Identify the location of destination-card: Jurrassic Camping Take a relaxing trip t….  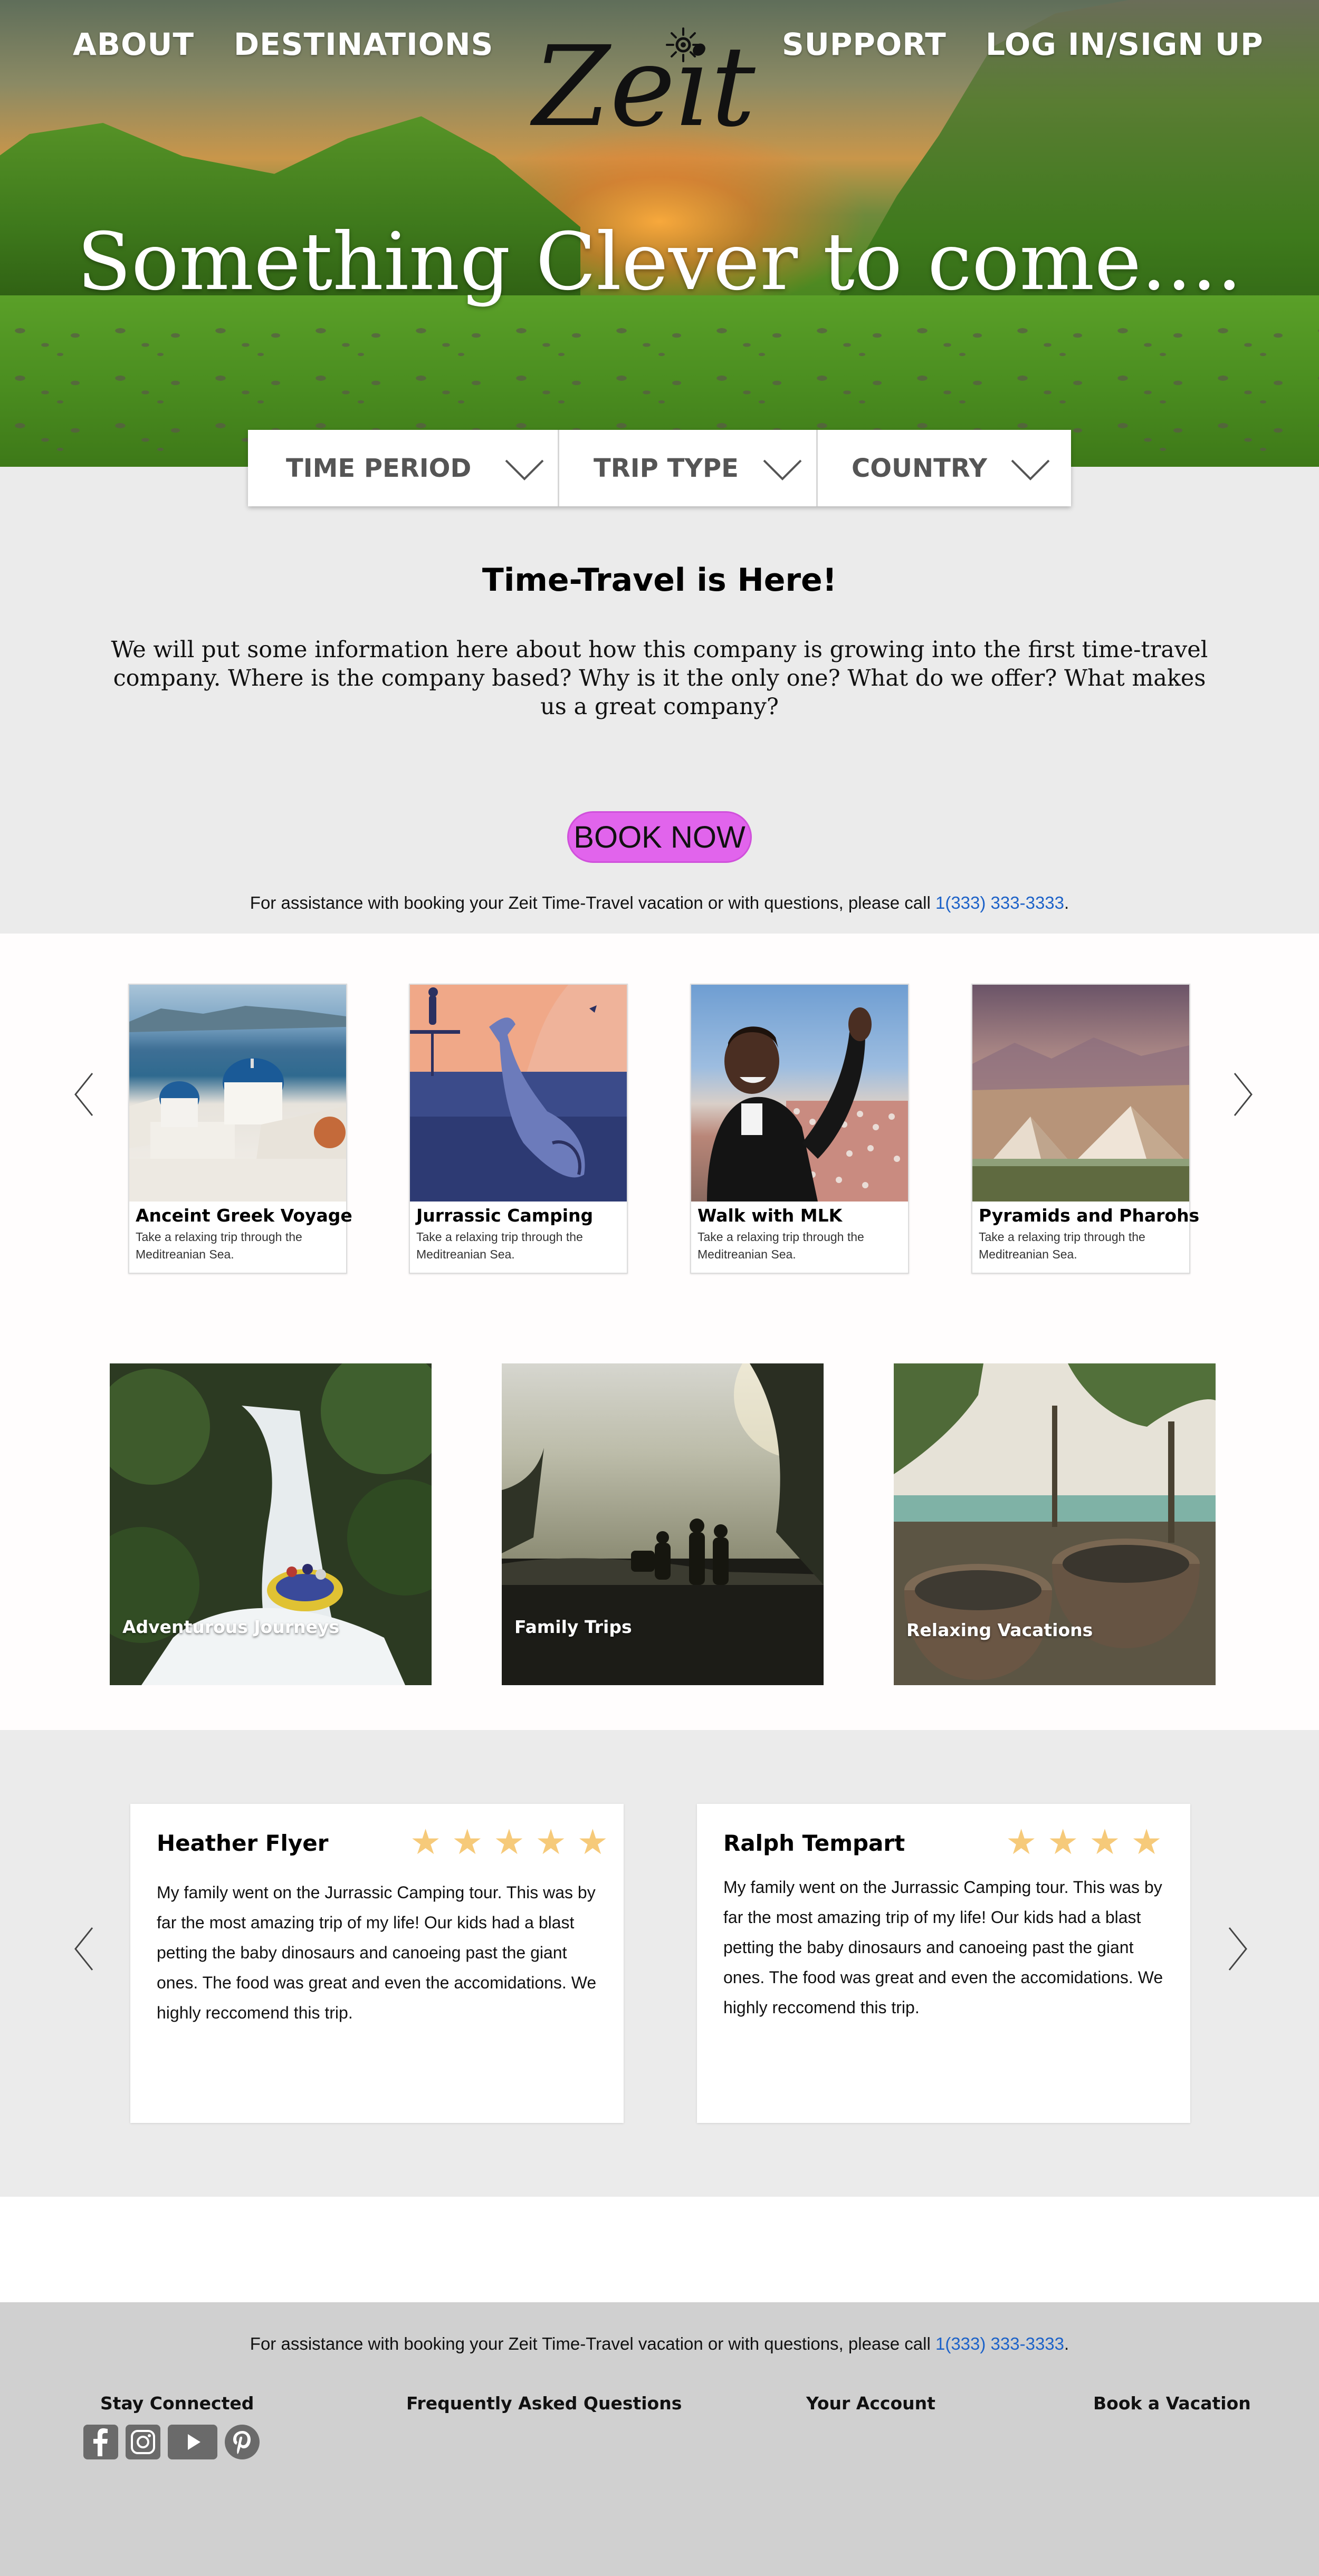
(518, 1129).